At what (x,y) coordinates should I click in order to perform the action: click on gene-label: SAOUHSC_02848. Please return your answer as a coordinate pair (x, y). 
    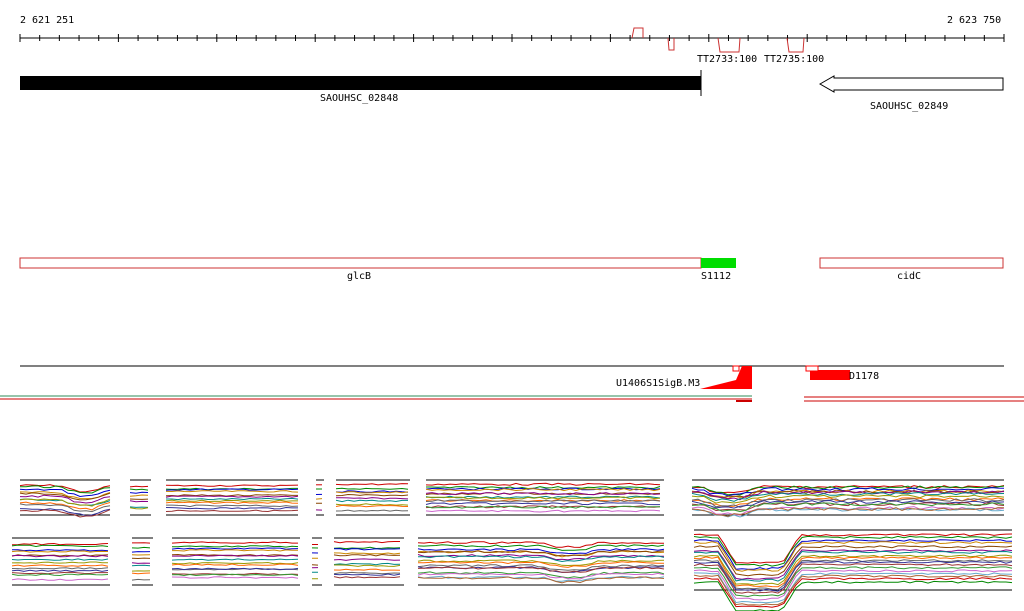
    Looking at the image, I should click on (359, 98).